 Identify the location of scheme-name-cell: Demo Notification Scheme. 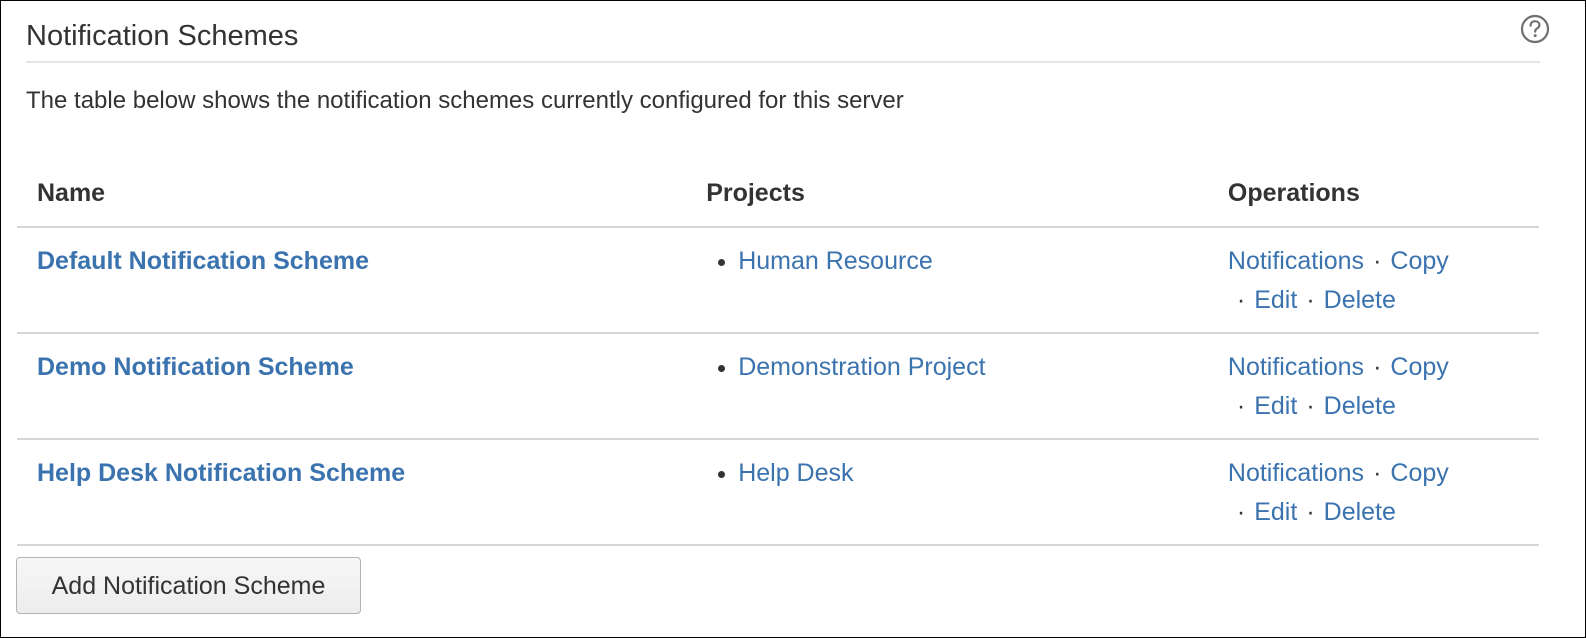
(352, 386).